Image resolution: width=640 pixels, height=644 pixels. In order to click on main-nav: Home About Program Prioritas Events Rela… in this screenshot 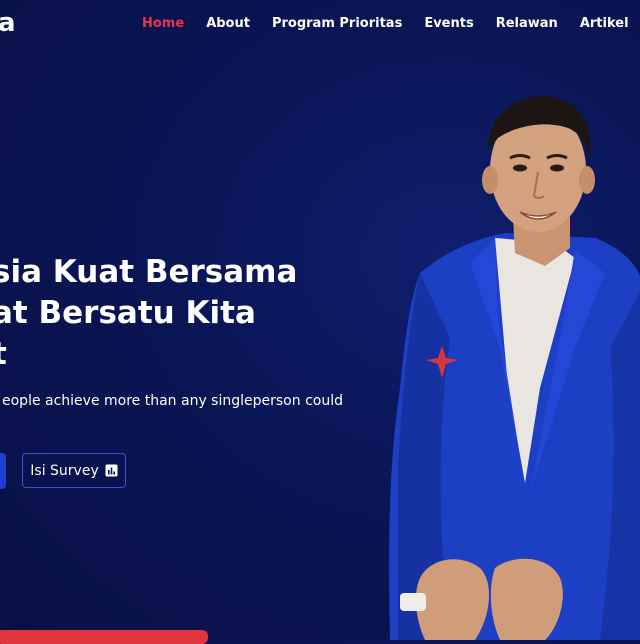, I will do `click(391, 23)`.